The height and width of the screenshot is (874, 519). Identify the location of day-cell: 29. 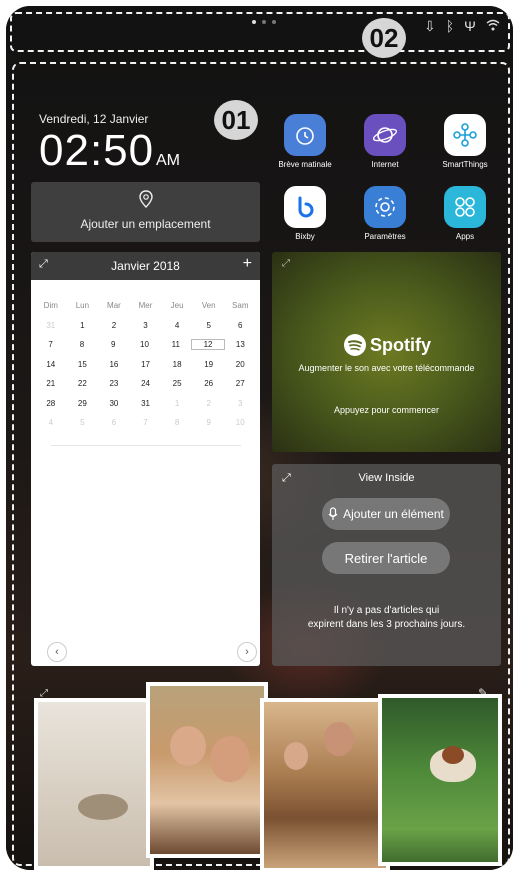
(83, 403).